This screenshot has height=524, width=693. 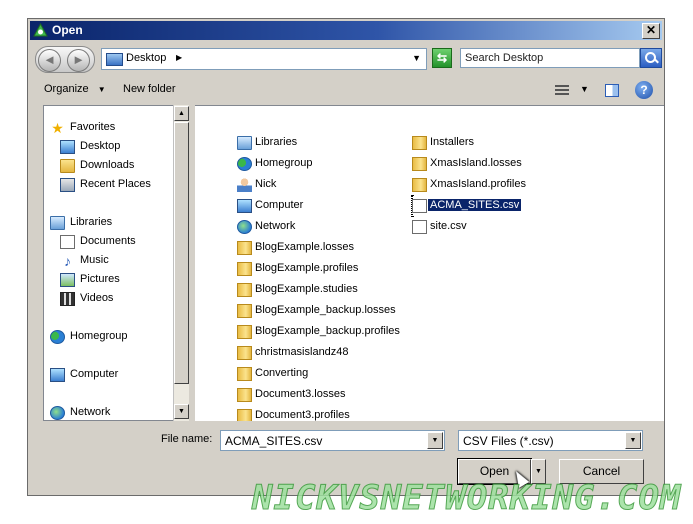 I want to click on file-list-item-label: ACMA_SITES.csv, so click(x=475, y=205).